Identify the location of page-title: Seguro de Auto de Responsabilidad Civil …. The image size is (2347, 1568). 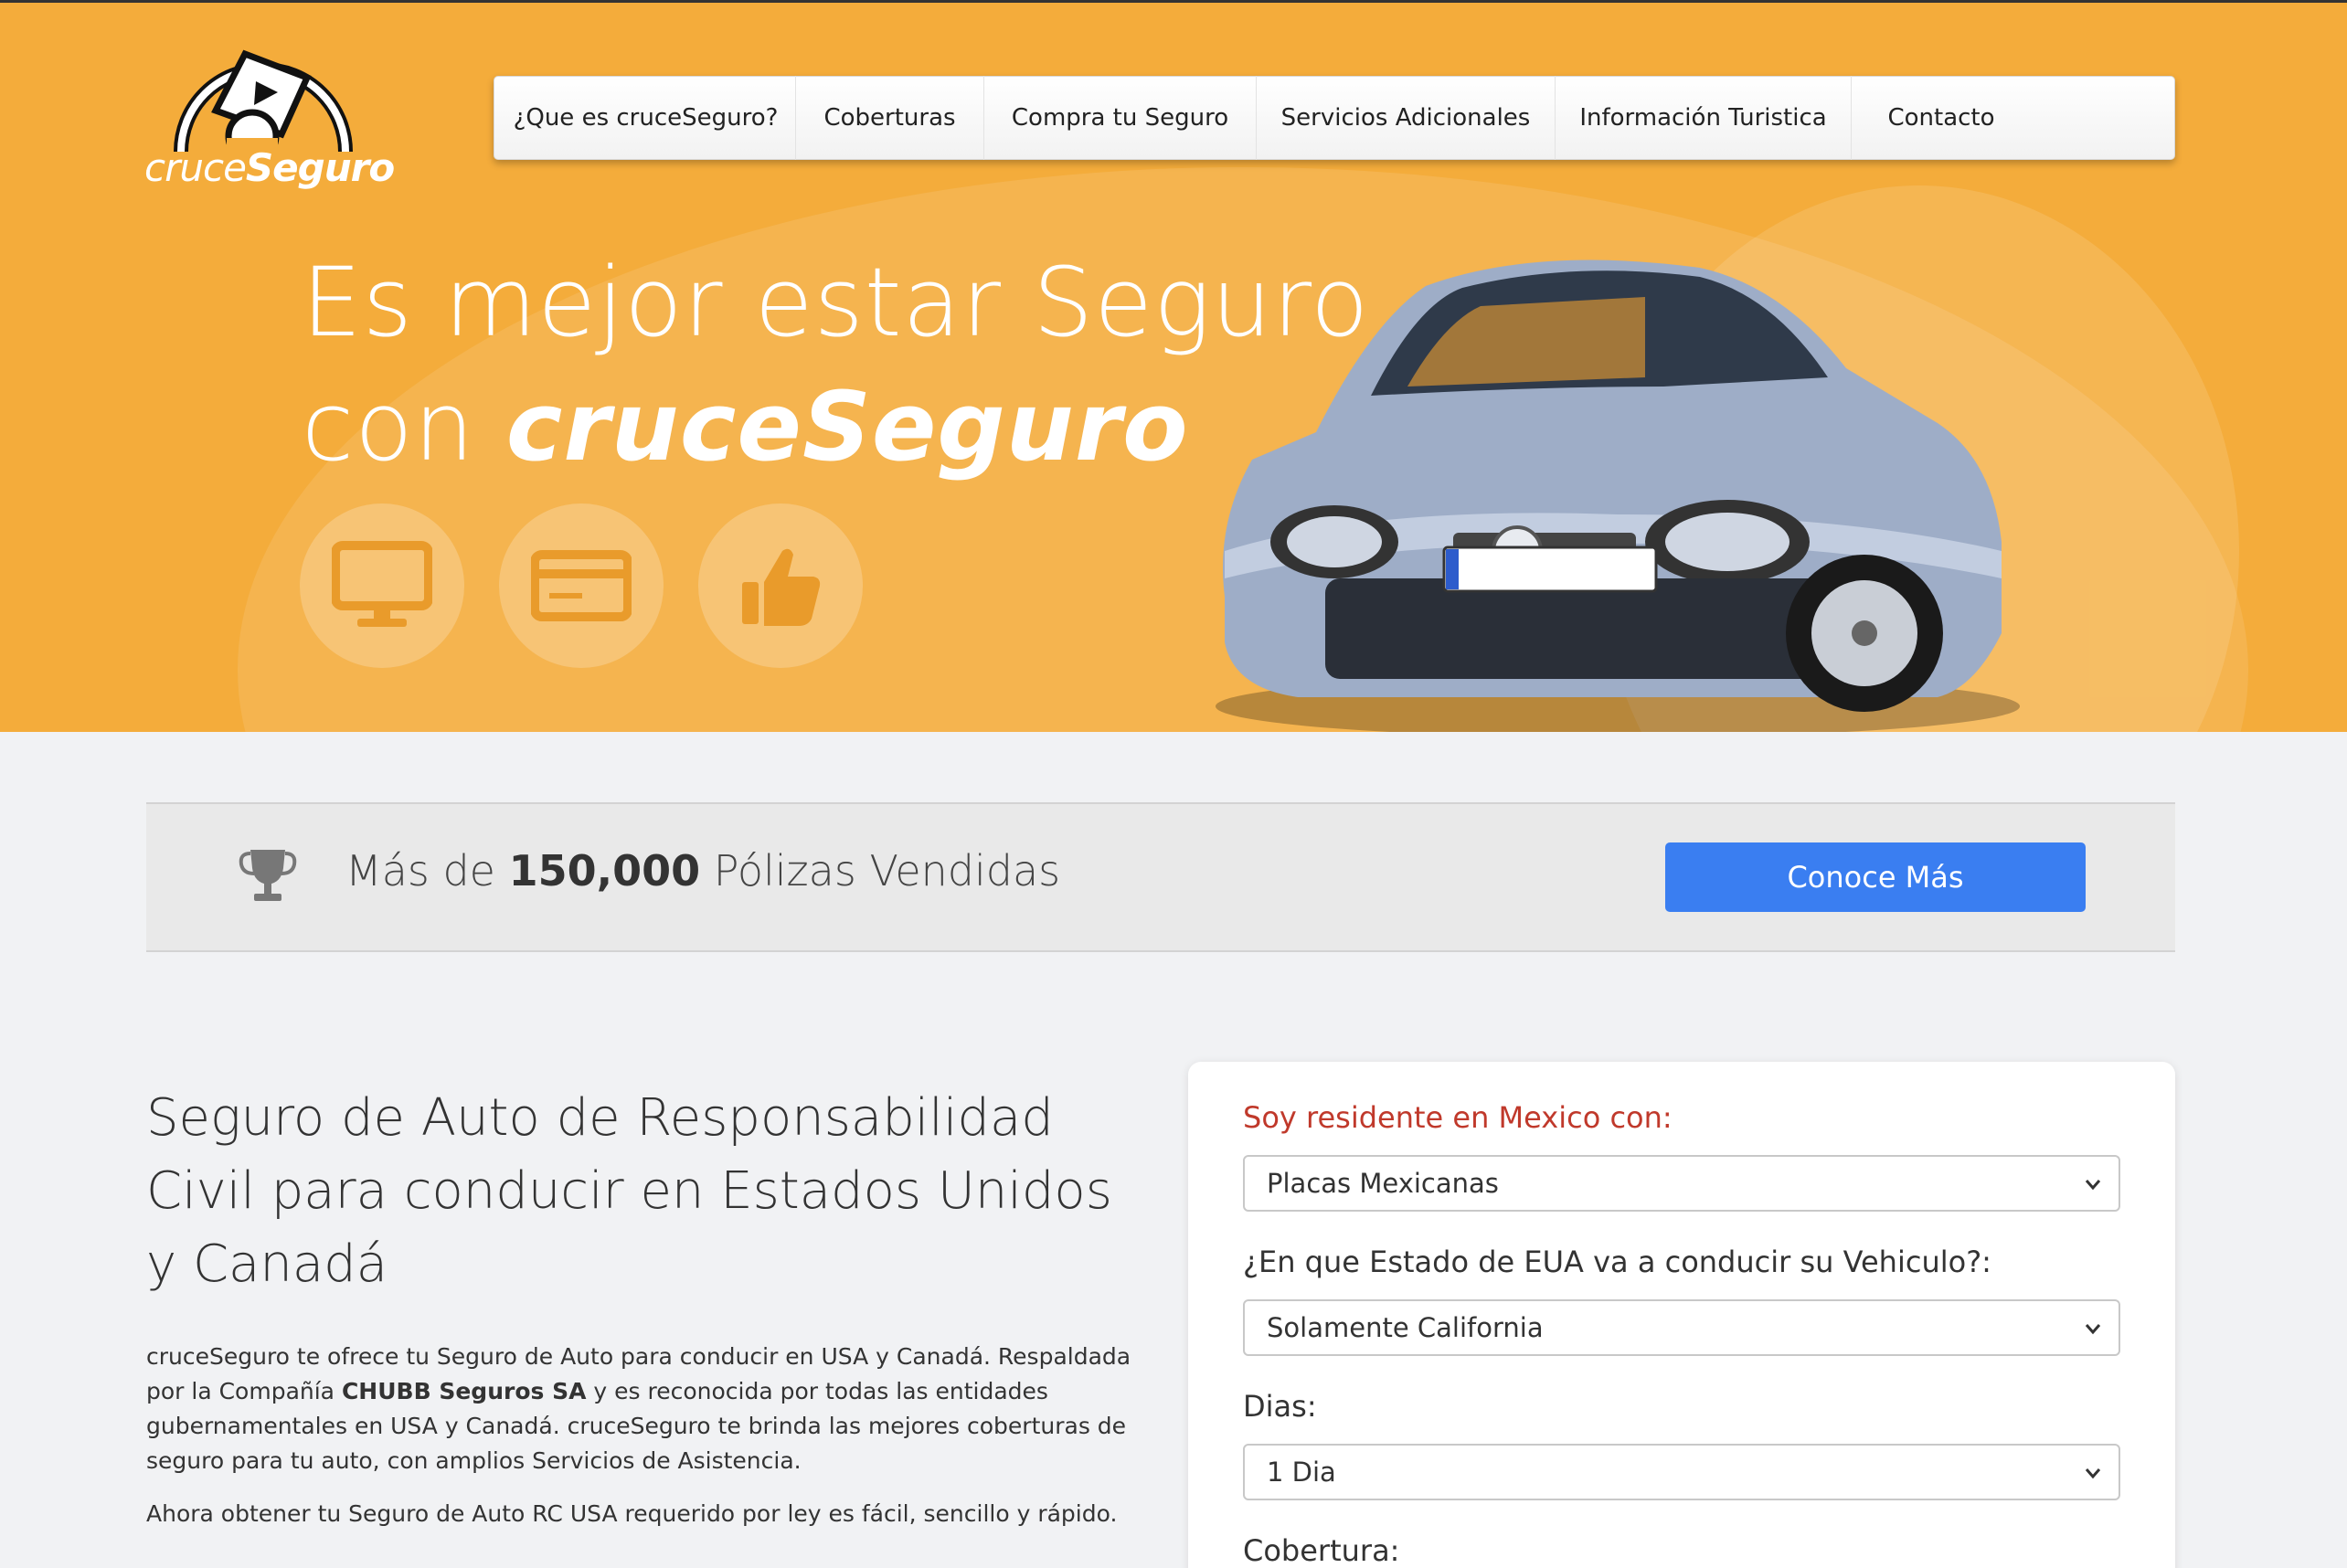
(629, 1191).